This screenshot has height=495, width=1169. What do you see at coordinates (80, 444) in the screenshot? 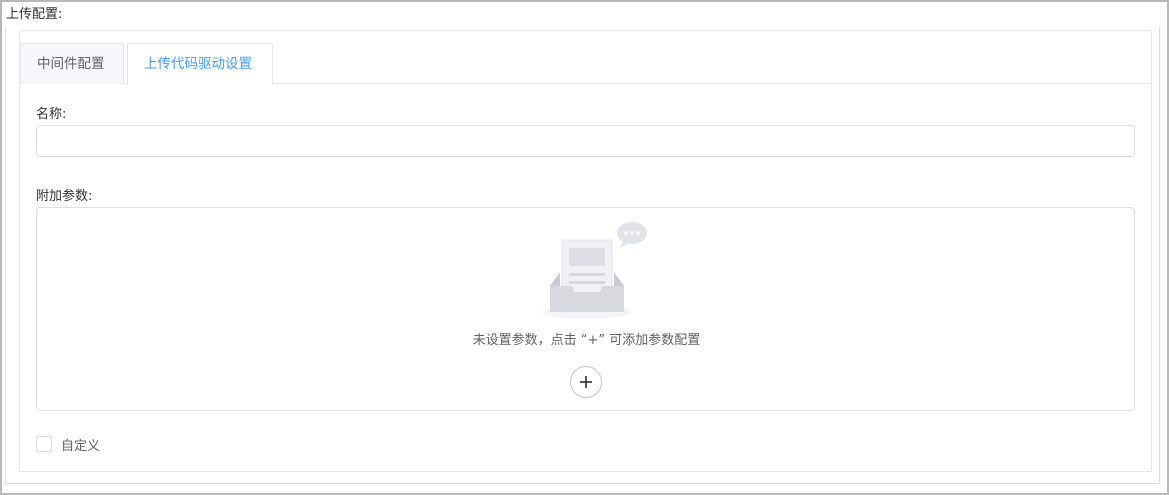
I see `custom-checkbox-label: 自定义` at bounding box center [80, 444].